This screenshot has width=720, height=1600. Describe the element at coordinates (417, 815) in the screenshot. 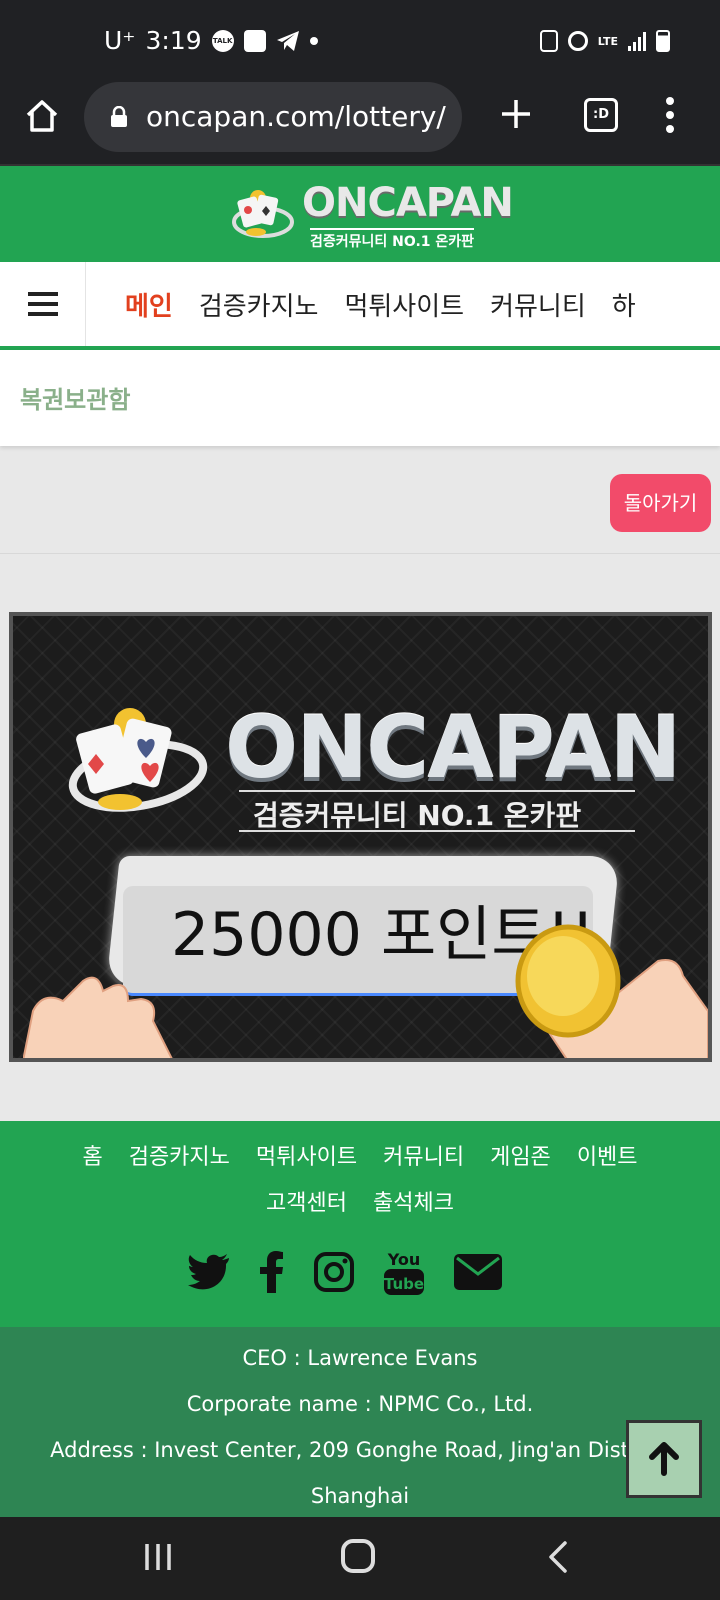

I see `banner-tagline: 검증커뮤니티 NO.1 온카판` at that location.